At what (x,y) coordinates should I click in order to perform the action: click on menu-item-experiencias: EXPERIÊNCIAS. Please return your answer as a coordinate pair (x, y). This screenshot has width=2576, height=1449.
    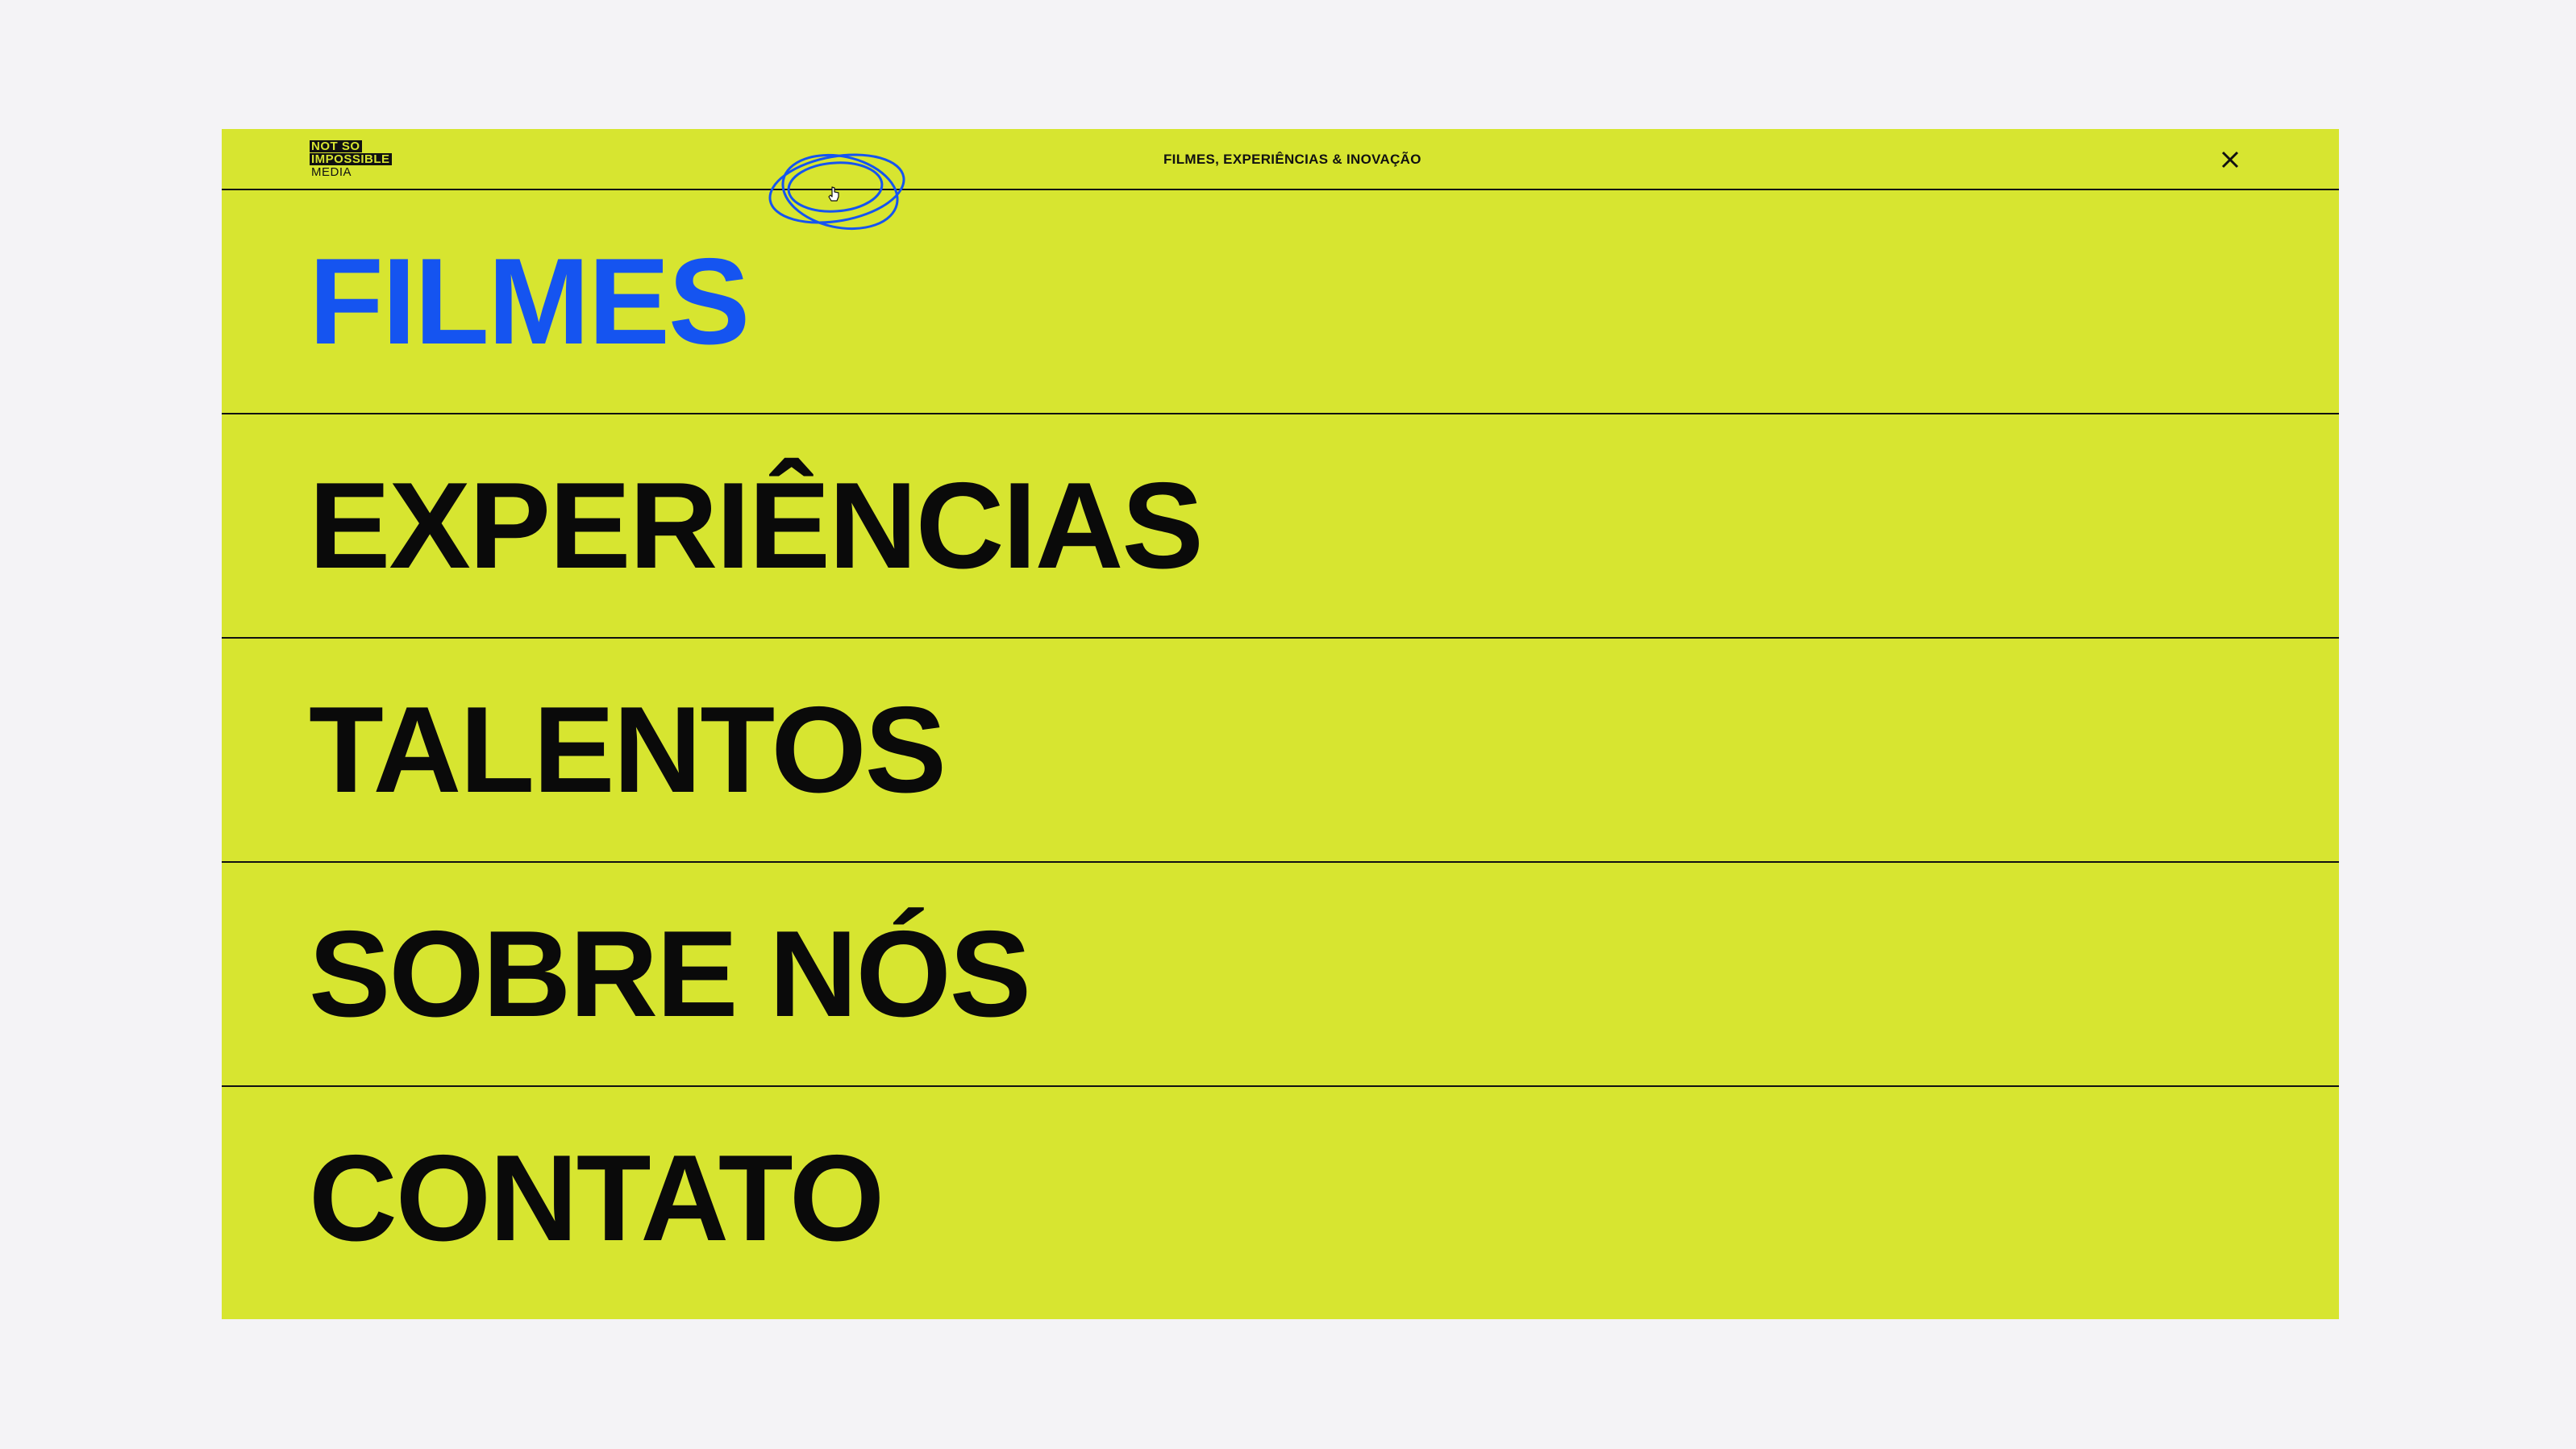
    Looking at the image, I should click on (1281, 526).